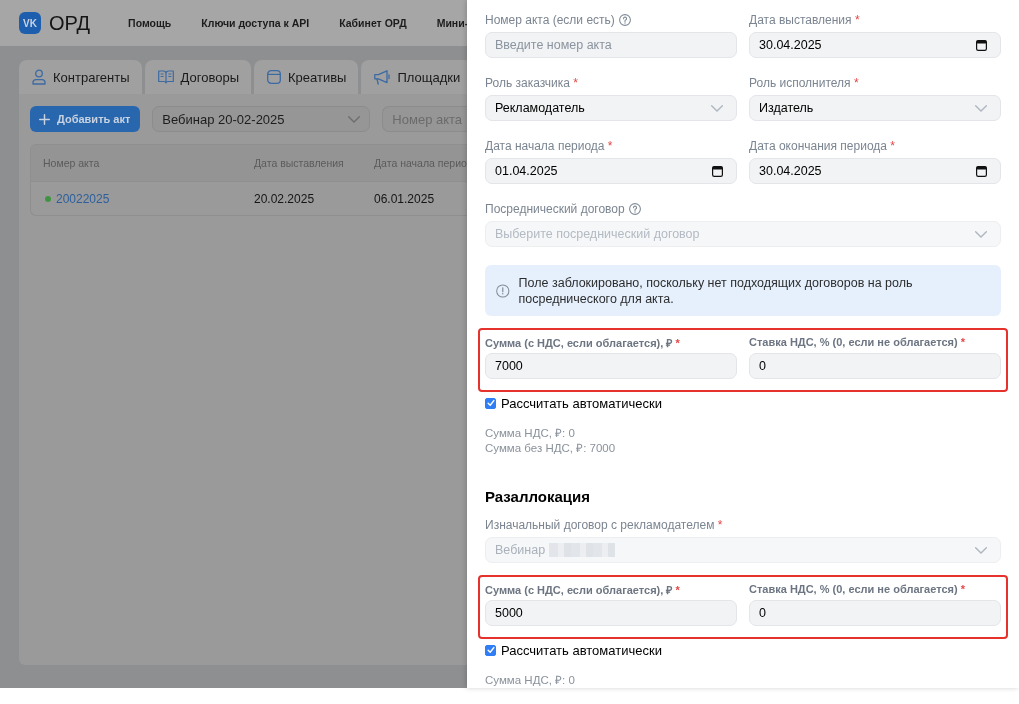 The image size is (1019, 704). Describe the element at coordinates (451, 23) in the screenshot. I see `nav-link: Мини-` at that location.